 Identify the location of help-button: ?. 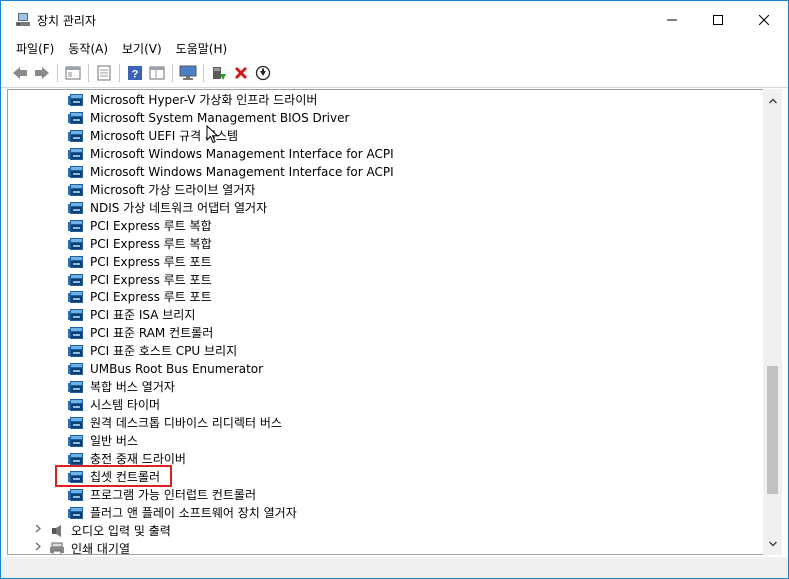
(135, 73).